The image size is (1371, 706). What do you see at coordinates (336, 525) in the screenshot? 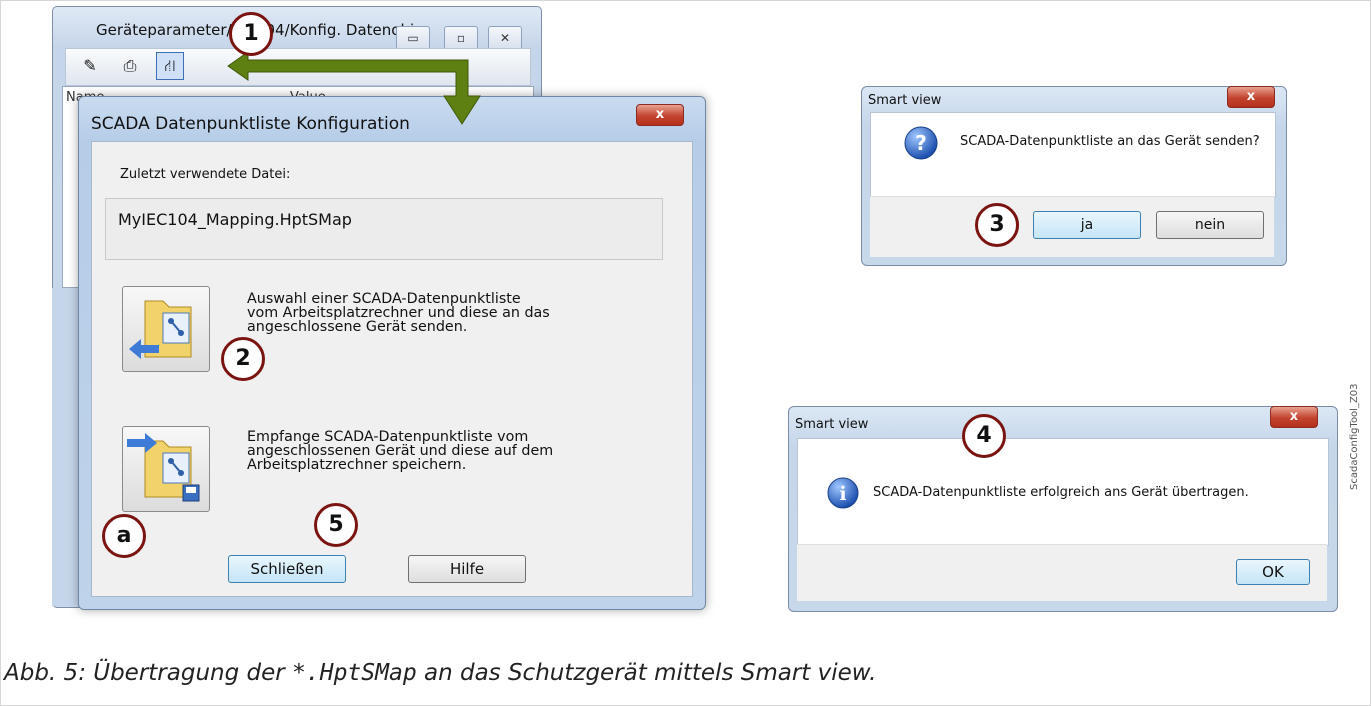
I see `step-marker-5: 5` at bounding box center [336, 525].